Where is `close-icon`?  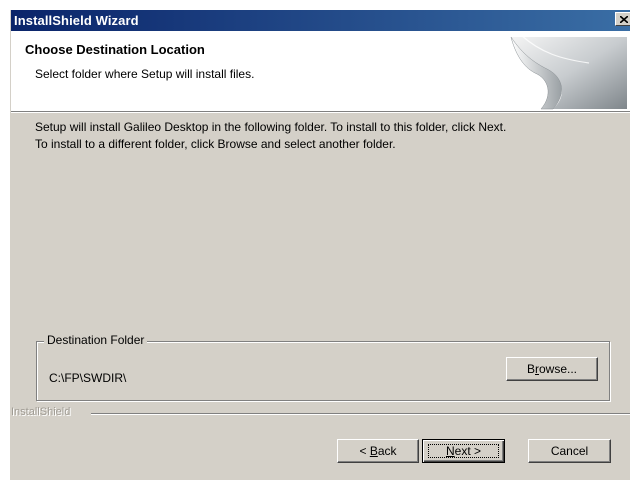 close-icon is located at coordinates (624, 19).